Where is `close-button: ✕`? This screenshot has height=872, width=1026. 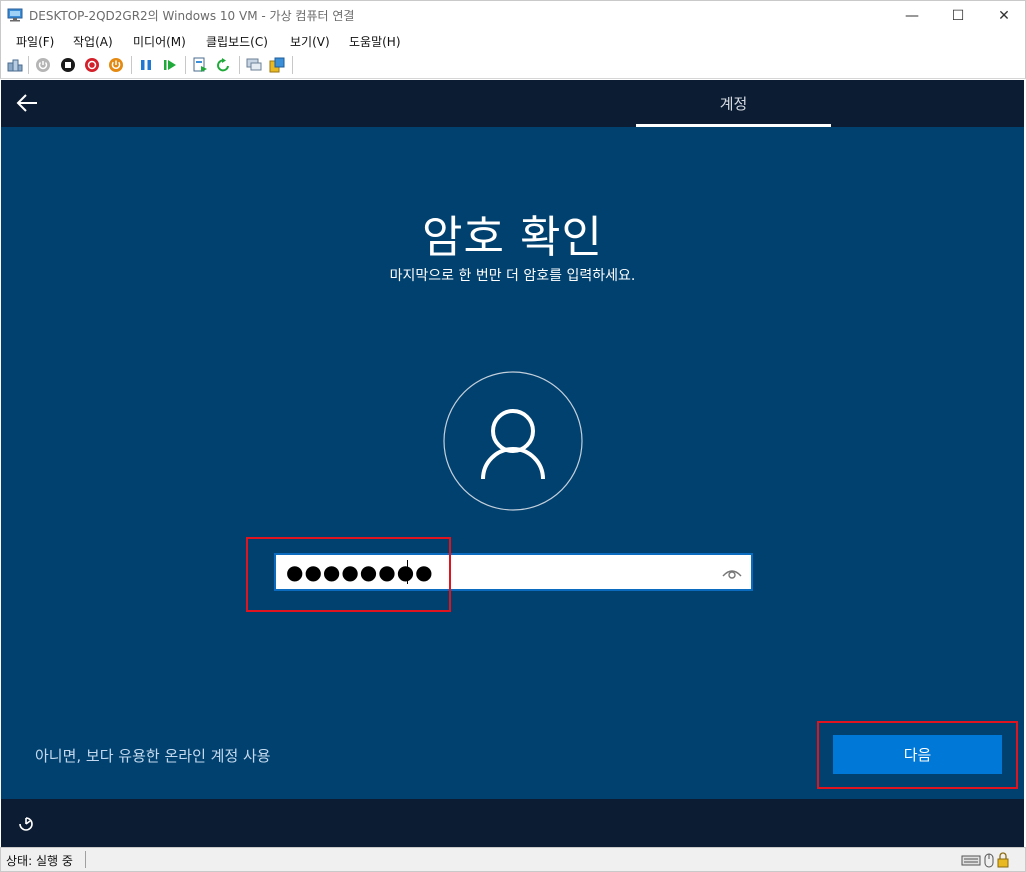 close-button: ✕ is located at coordinates (1003, 16).